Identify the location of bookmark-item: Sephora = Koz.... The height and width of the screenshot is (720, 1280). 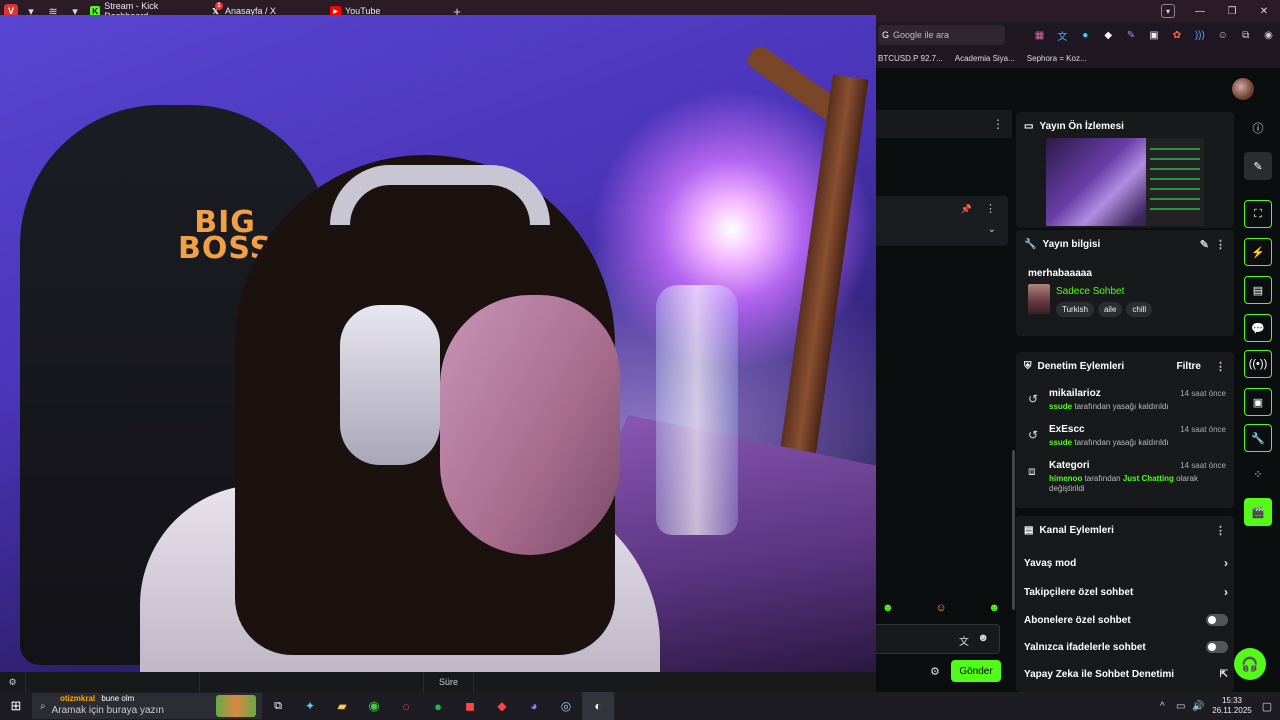
(1057, 58).